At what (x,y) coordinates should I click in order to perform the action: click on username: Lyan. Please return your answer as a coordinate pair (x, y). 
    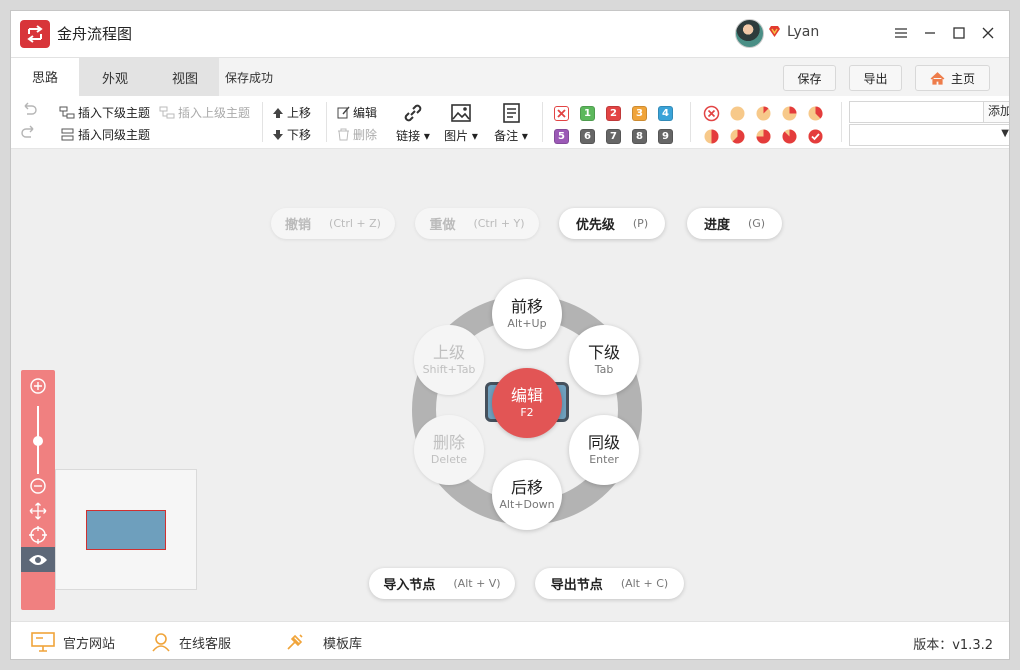
    Looking at the image, I should click on (803, 32).